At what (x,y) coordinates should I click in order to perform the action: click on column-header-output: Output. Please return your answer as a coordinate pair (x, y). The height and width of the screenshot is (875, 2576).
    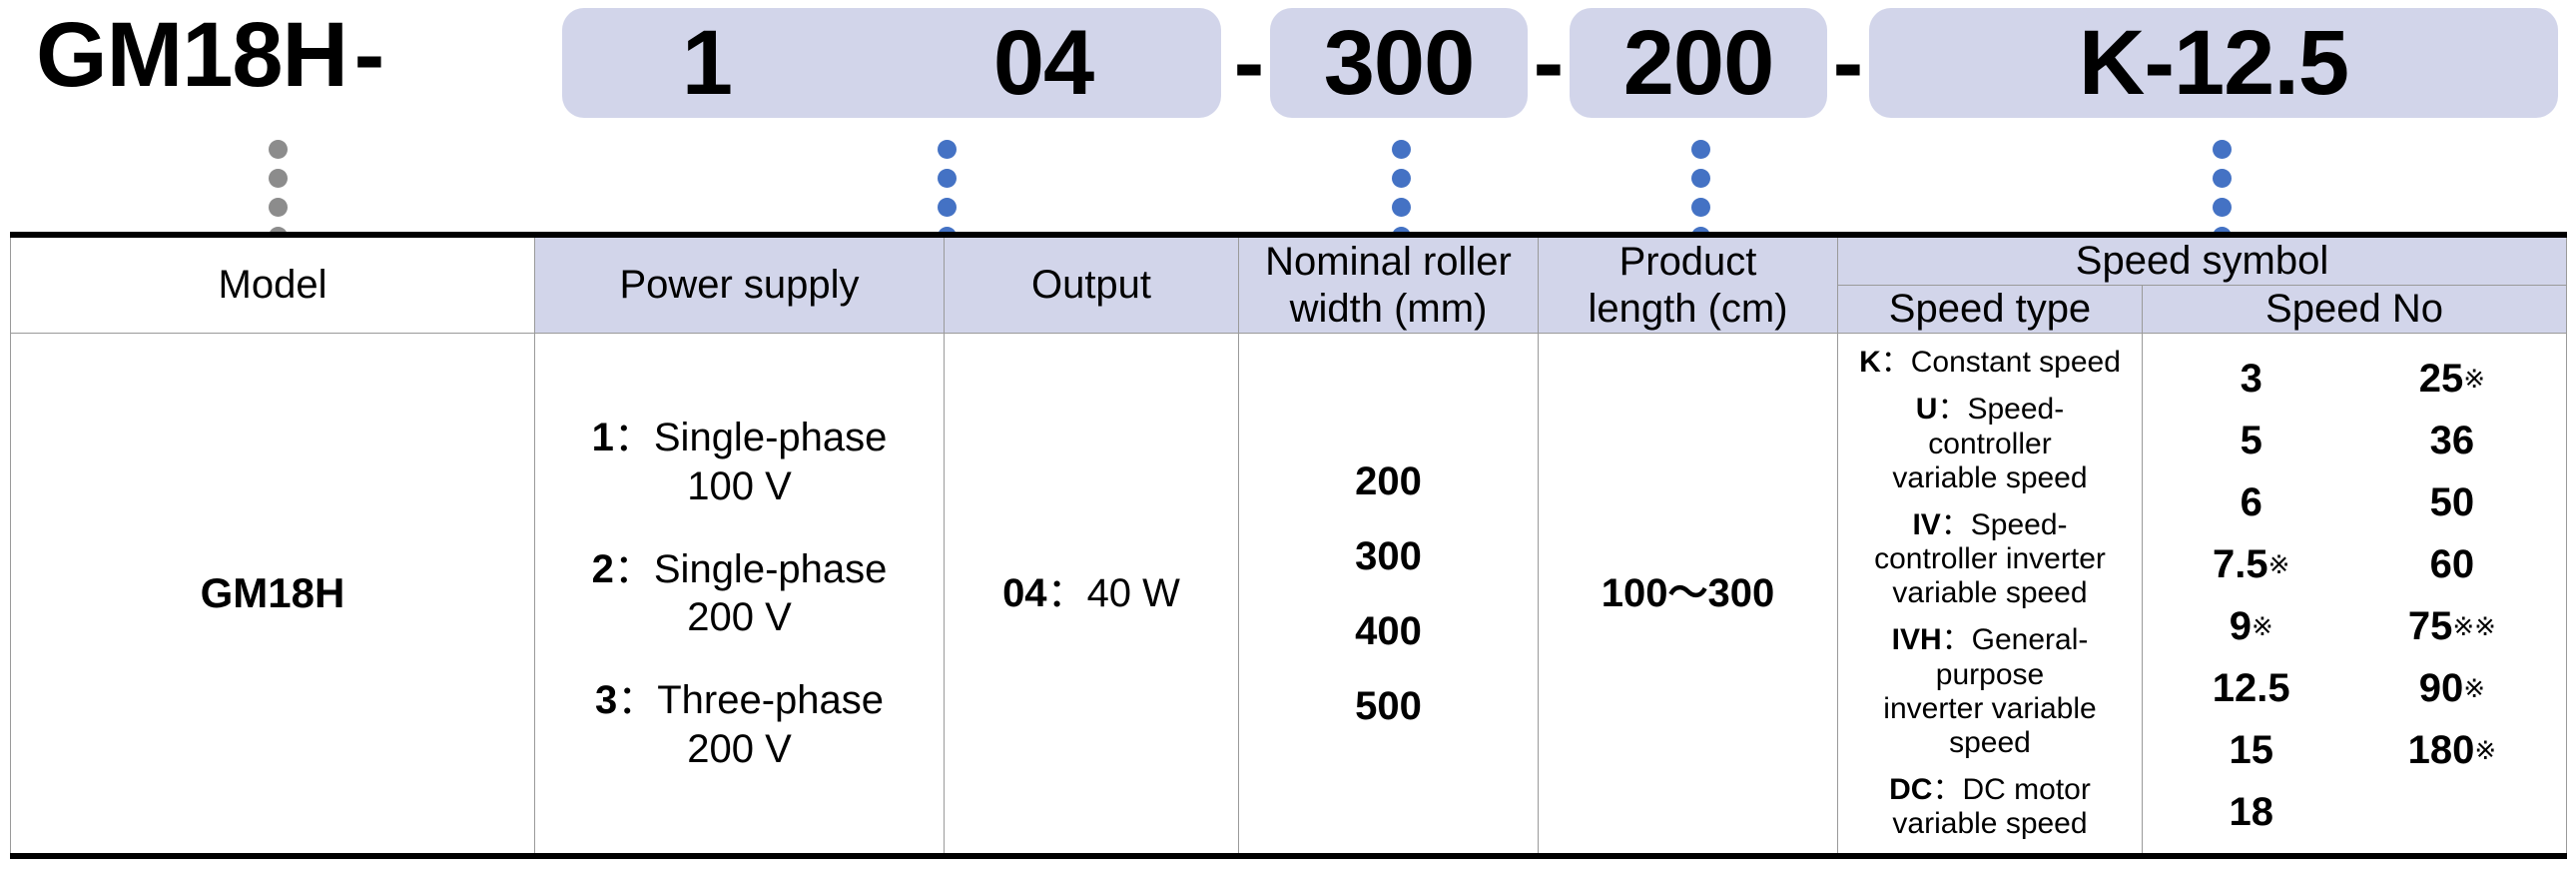
    Looking at the image, I should click on (1091, 284).